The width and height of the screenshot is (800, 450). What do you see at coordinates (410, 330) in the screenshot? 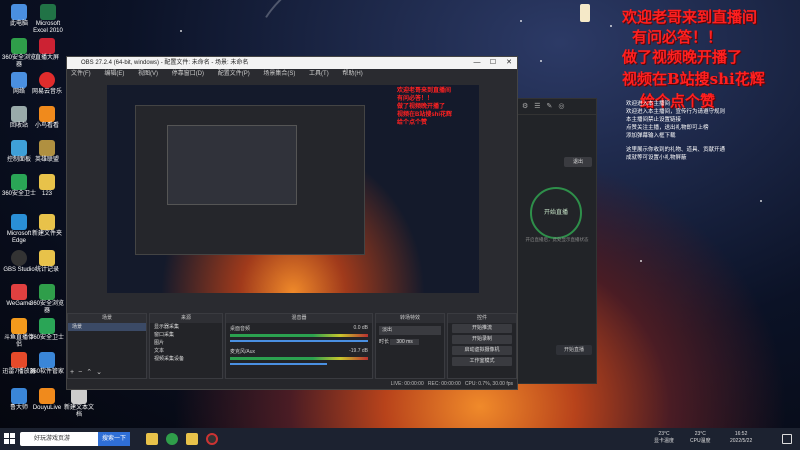
I see `transition-select: 淡出` at bounding box center [410, 330].